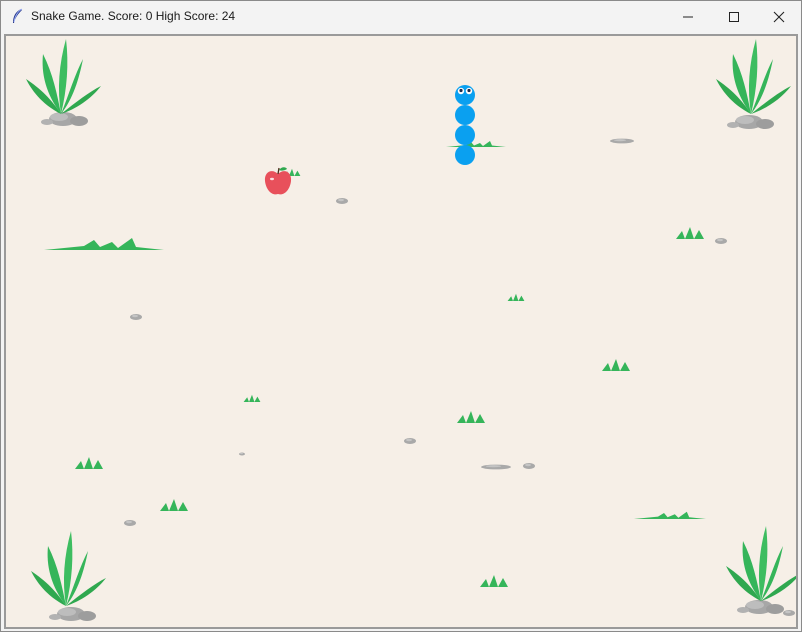  Describe the element at coordinates (401, 16) in the screenshot. I see `title-bar: Snake Game. Score: 0 High Score: 24` at that location.